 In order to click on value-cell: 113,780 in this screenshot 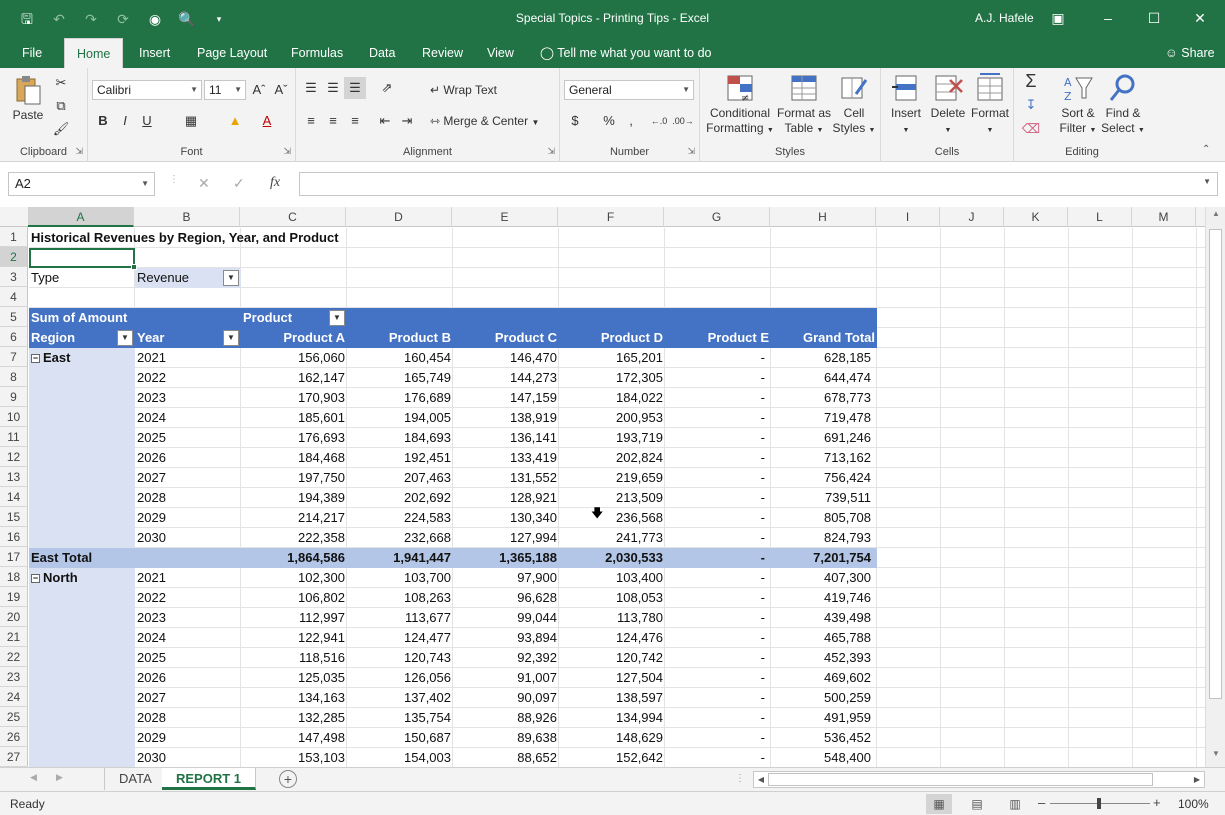, I will do `click(612, 618)`.